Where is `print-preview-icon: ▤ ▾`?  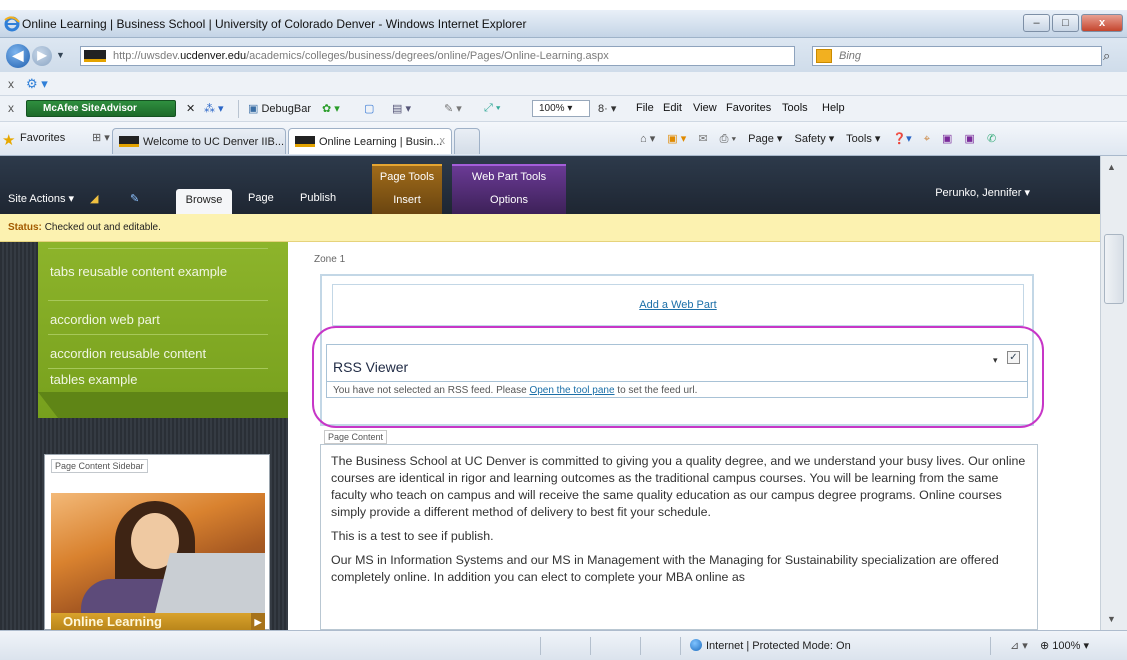
print-preview-icon: ▤ ▾ is located at coordinates (401, 108).